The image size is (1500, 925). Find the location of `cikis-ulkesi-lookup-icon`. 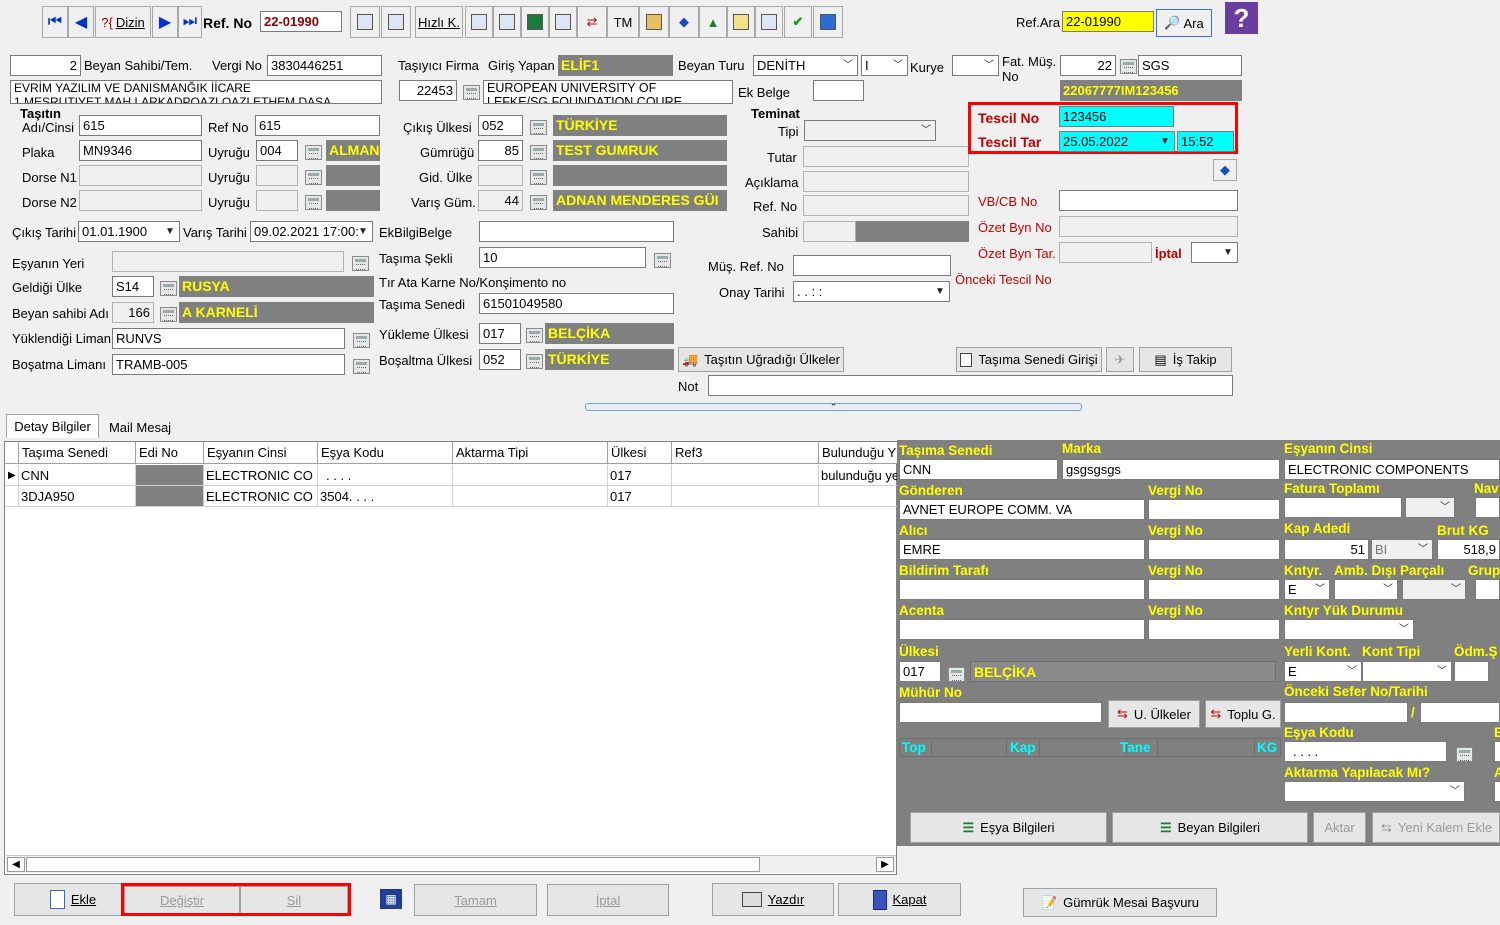

cikis-ulkesi-lookup-icon is located at coordinates (538, 127).